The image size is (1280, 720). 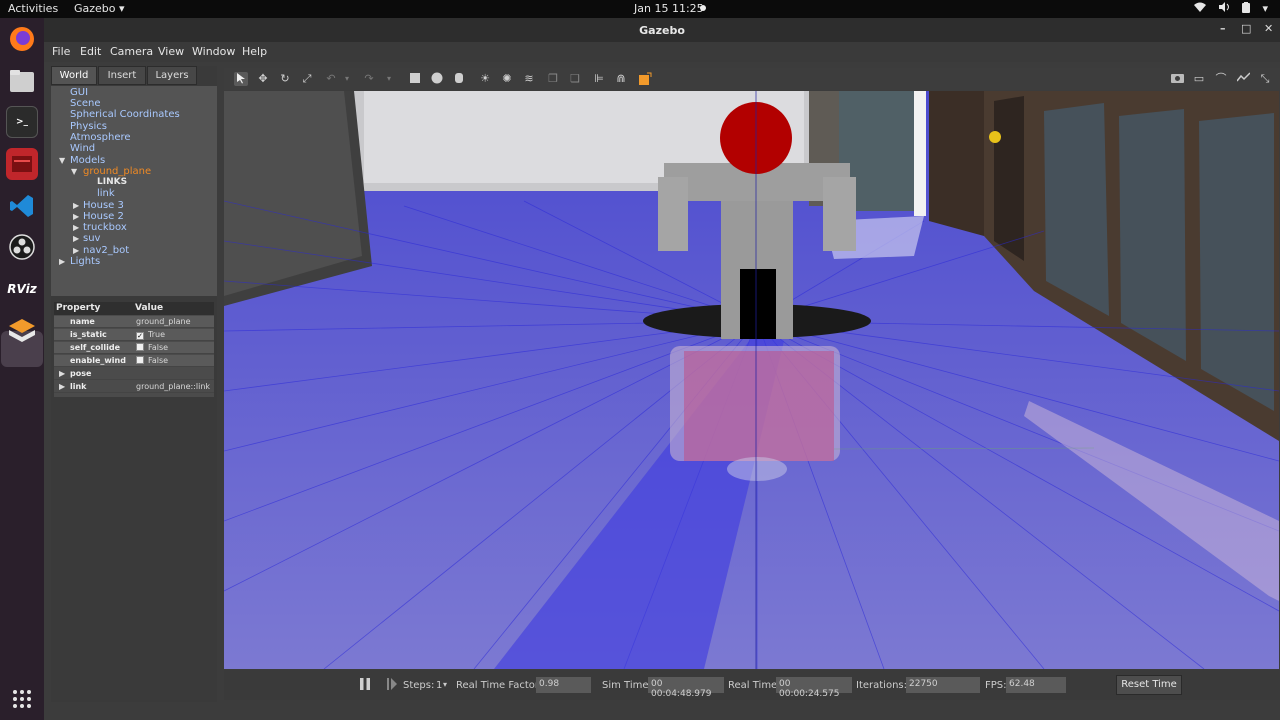 I want to click on tree-item-spherical: Spherical Coordinates, so click(x=125, y=114).